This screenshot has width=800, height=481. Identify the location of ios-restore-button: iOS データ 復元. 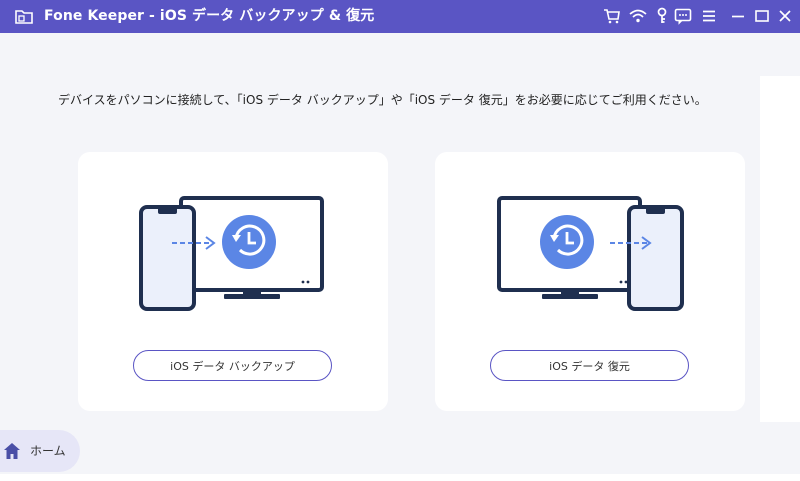
(589, 365).